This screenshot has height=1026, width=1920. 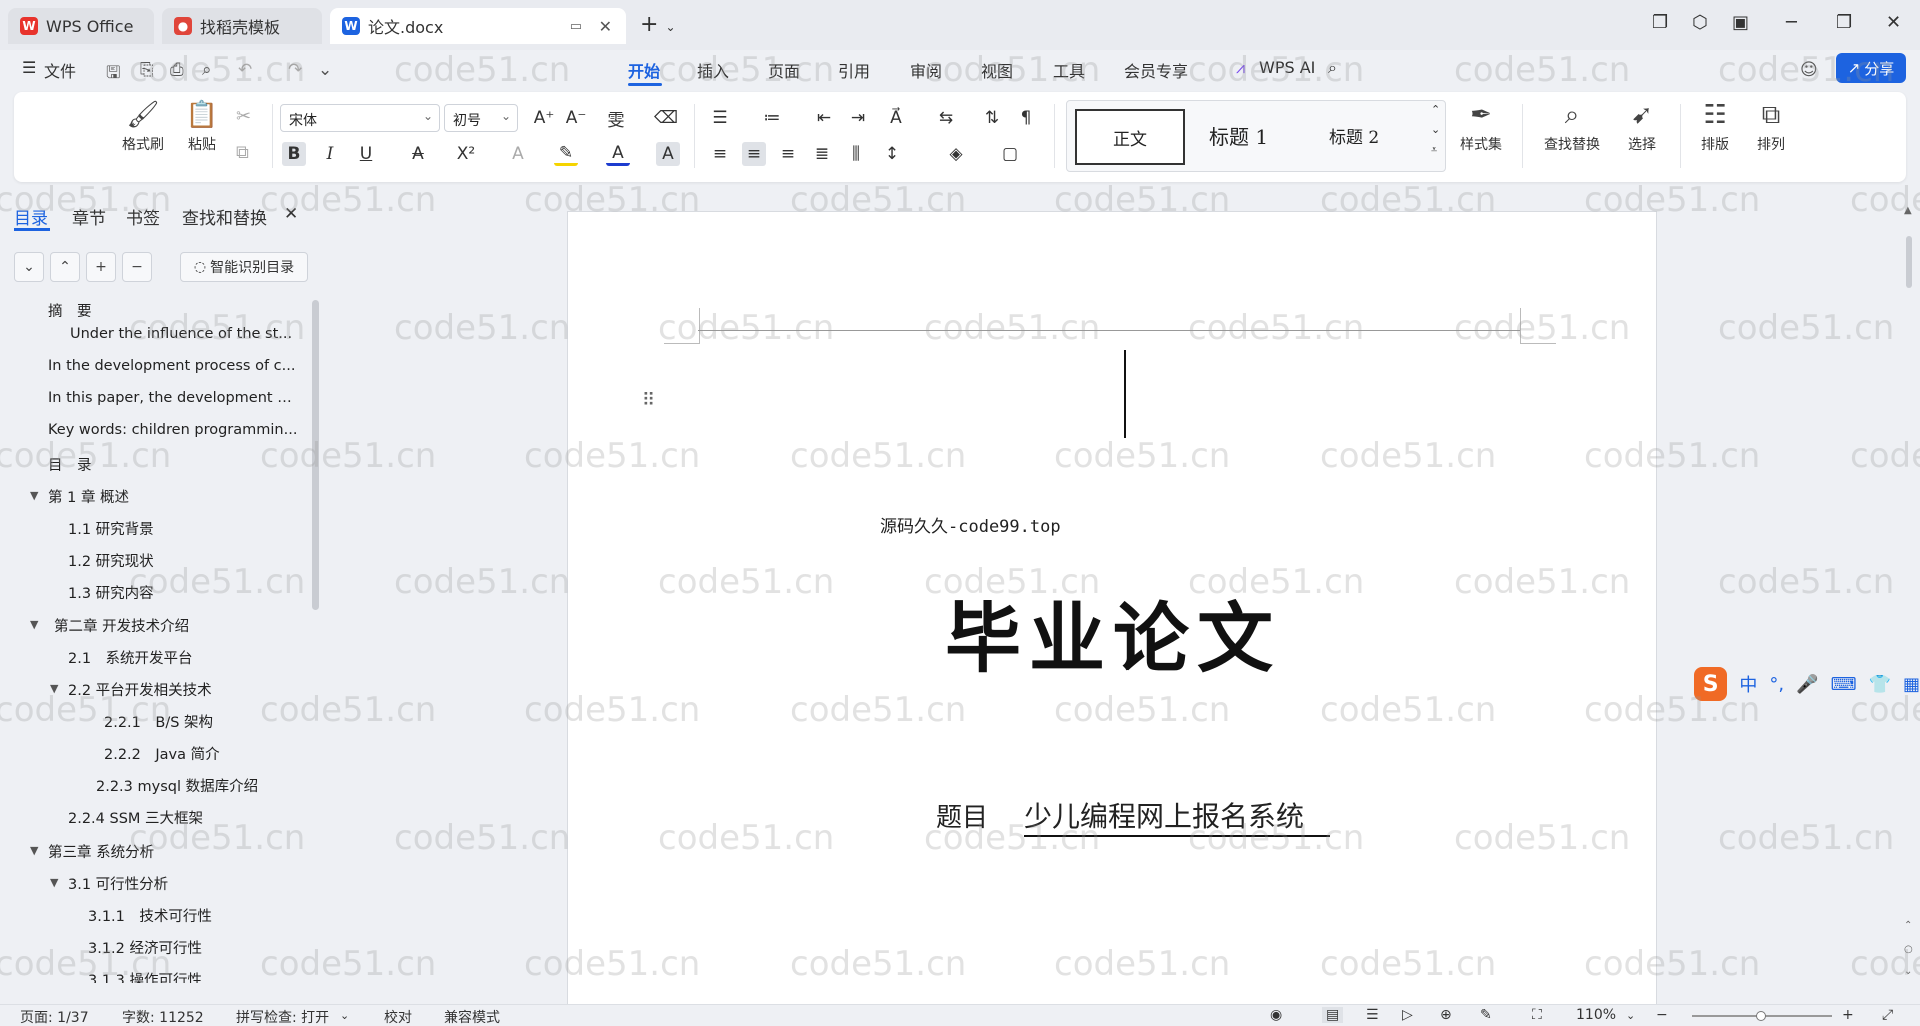 I want to click on next-page-icon: ⌄, so click(x=1908, y=971).